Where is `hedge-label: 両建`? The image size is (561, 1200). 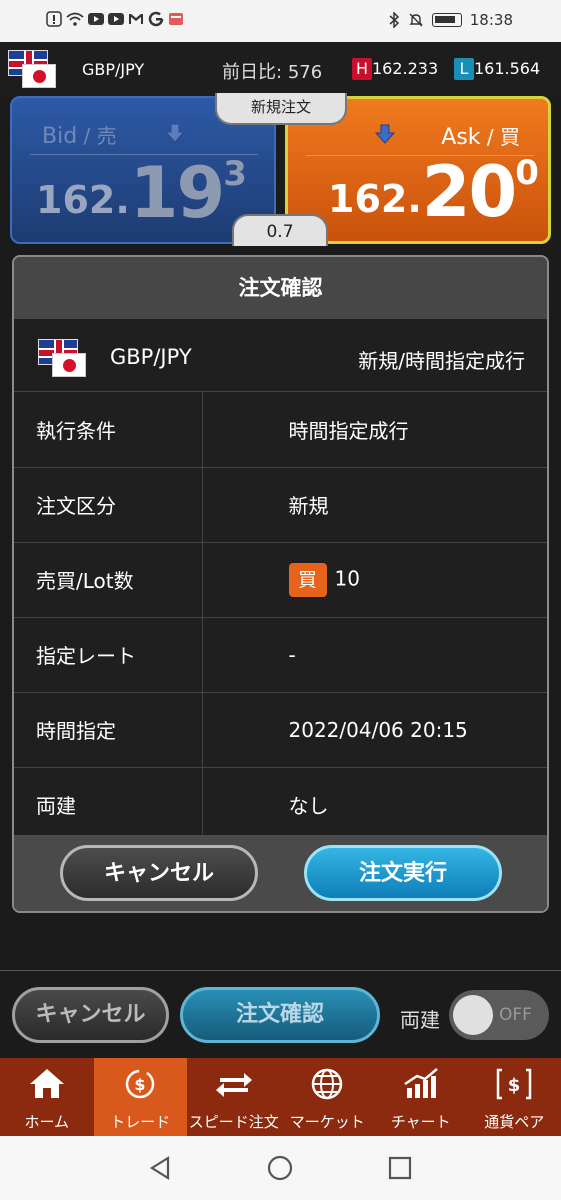
hedge-label: 両建 is located at coordinates (420, 1020).